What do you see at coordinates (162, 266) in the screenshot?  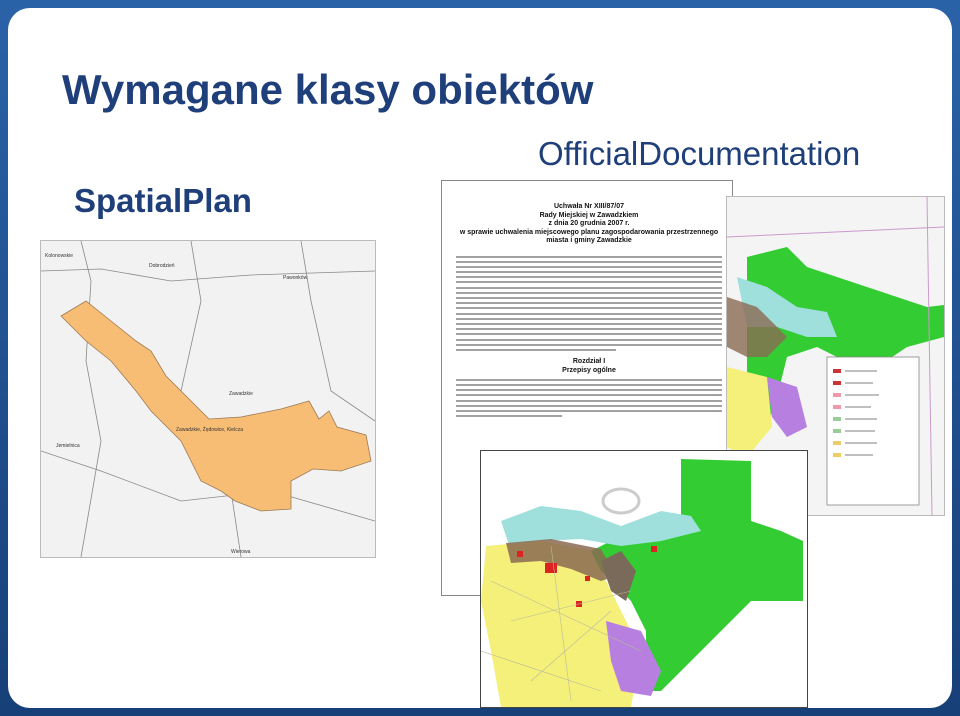 I see `place-label: Dobrodzień` at bounding box center [162, 266].